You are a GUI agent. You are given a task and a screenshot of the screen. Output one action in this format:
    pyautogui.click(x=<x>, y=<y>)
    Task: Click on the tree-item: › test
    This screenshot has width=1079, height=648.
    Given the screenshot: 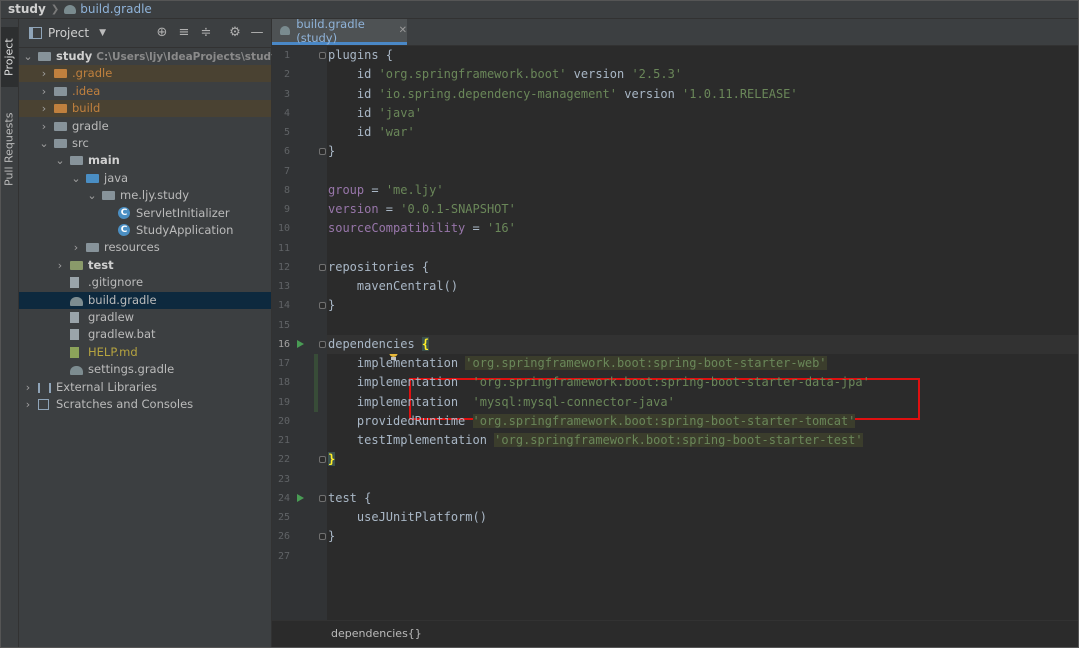 What is the action you would take?
    pyautogui.click(x=145, y=265)
    